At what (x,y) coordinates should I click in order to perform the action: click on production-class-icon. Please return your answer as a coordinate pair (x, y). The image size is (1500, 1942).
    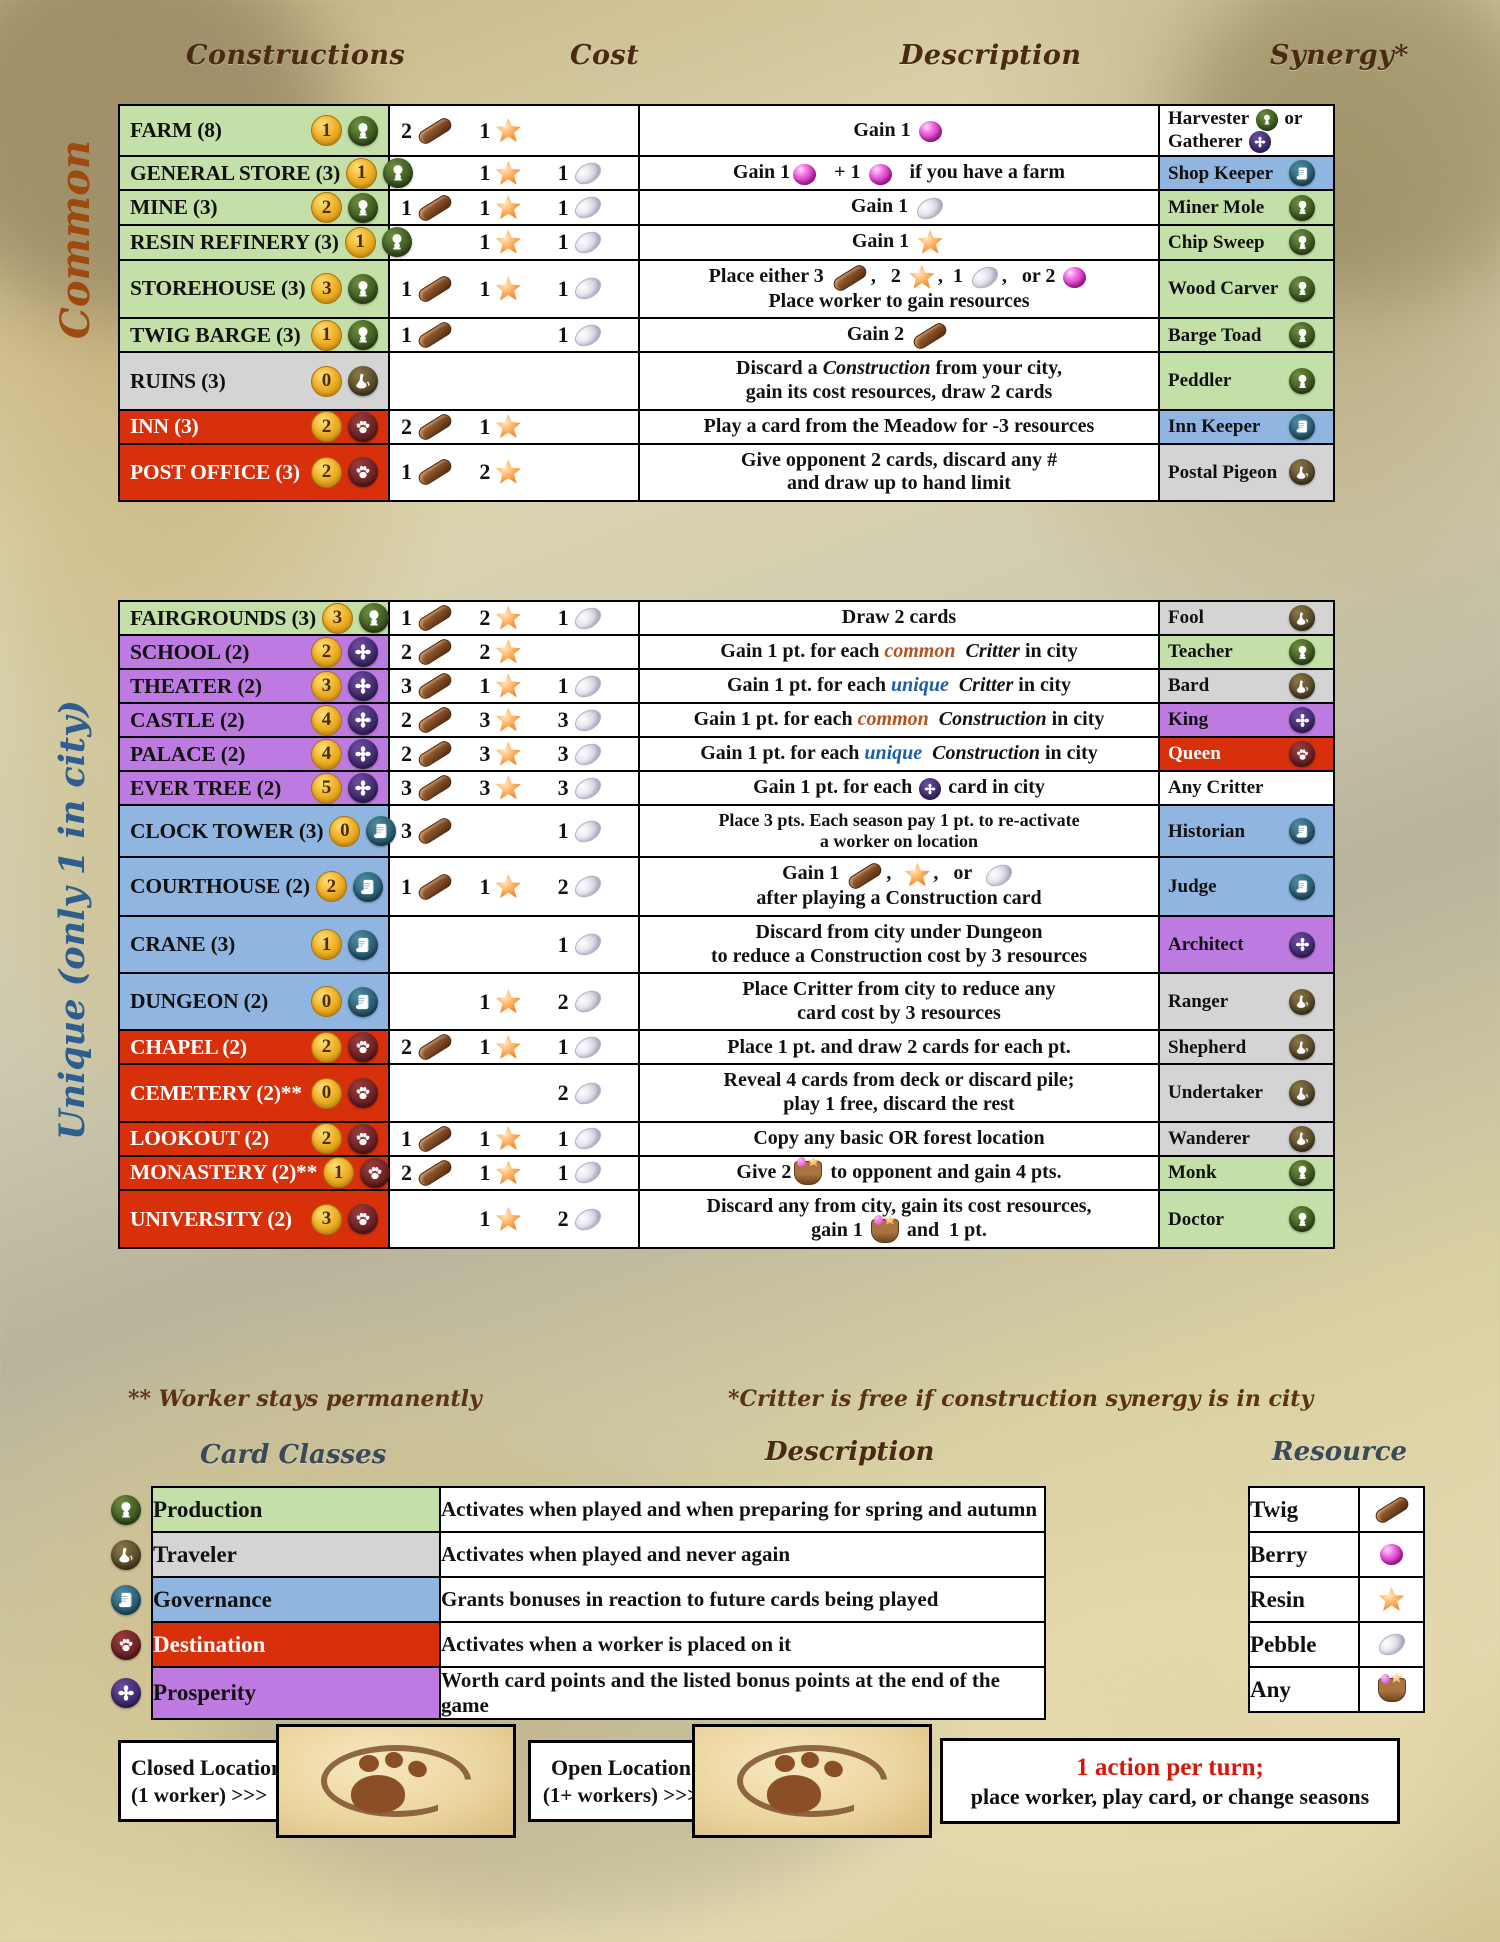
    Looking at the image, I should click on (1302, 381).